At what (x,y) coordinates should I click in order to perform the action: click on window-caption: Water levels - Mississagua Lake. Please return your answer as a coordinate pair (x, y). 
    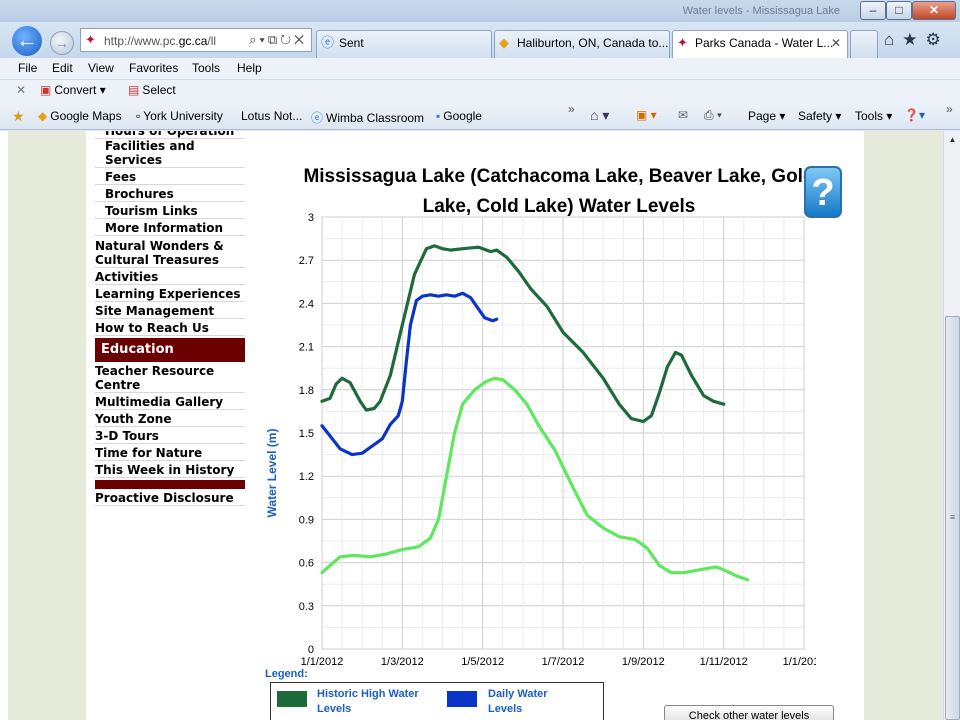
    Looking at the image, I should click on (761, 11).